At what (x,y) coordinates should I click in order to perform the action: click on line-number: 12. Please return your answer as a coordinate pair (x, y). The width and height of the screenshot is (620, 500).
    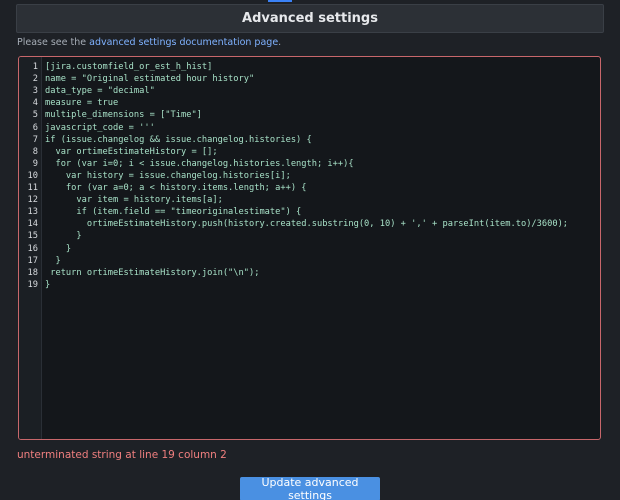
    Looking at the image, I should click on (32, 200).